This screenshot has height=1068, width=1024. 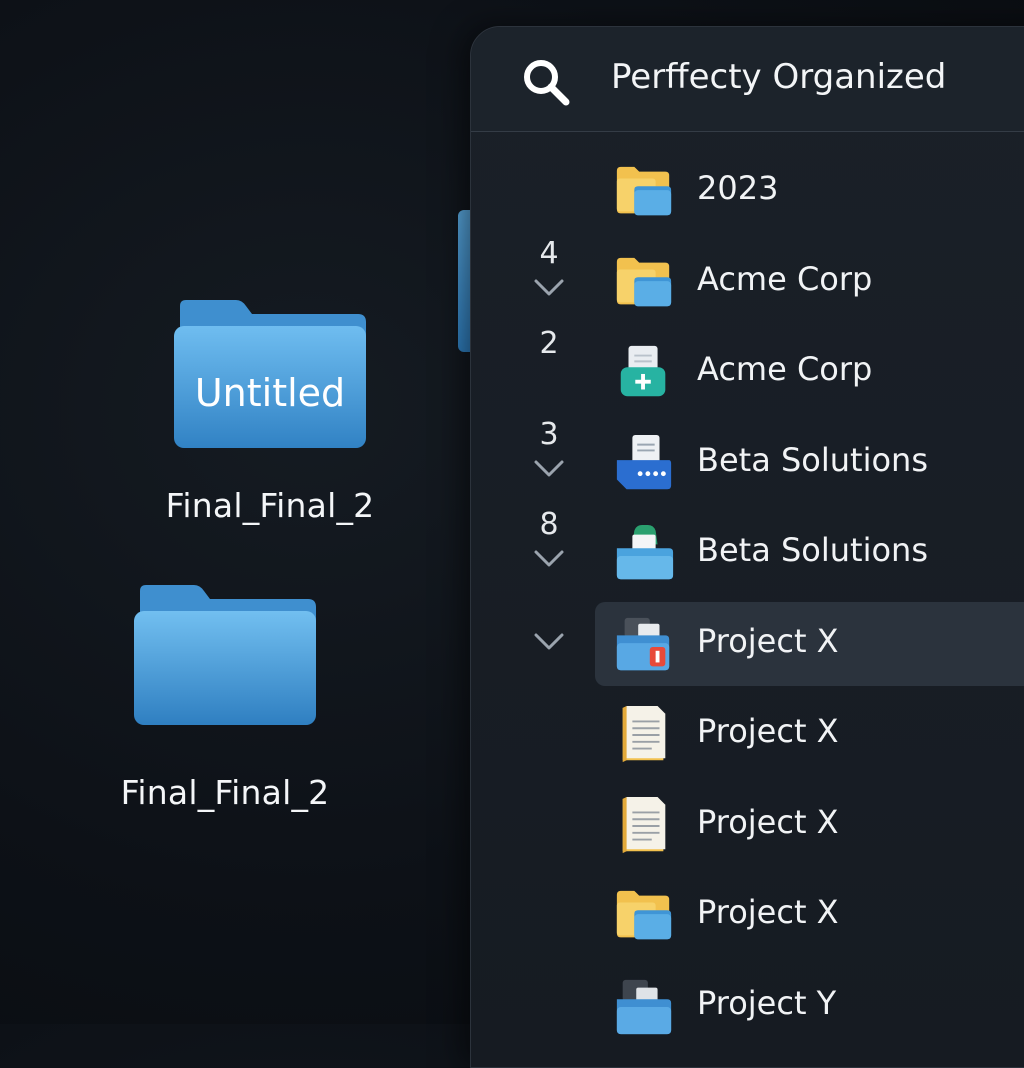 I want to click on search-icon, so click(x=546, y=82).